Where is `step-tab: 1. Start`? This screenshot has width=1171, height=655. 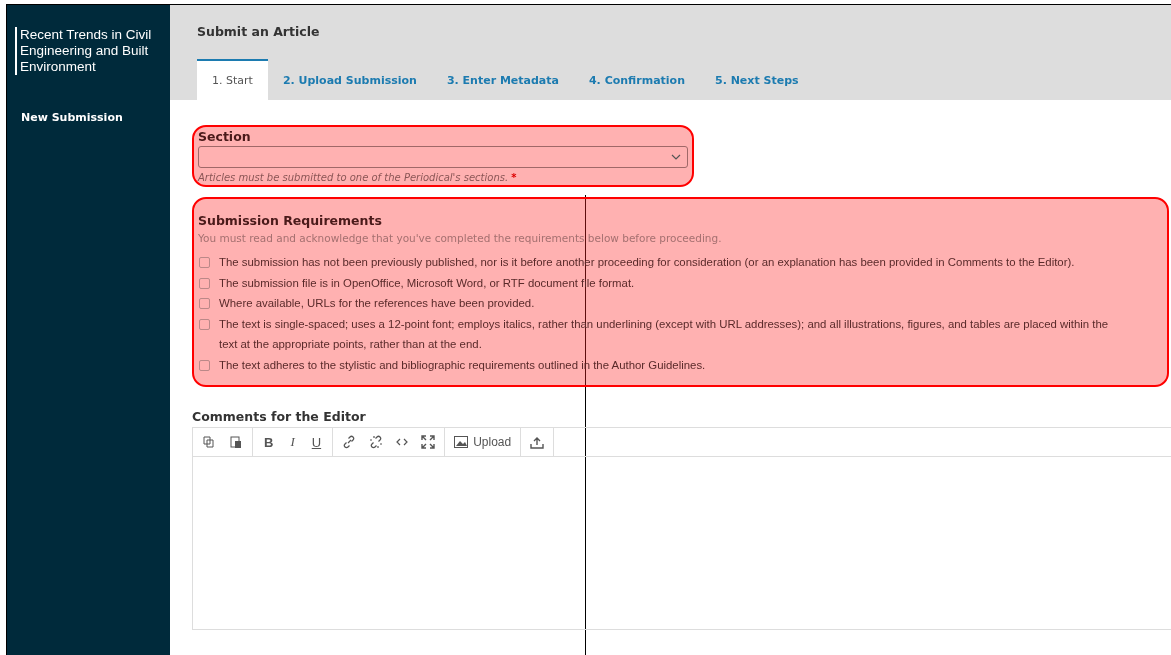 step-tab: 1. Start is located at coordinates (232, 79).